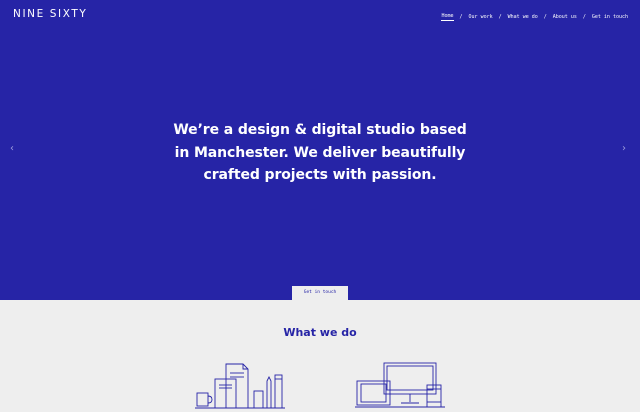 The height and width of the screenshot is (413, 640). I want to click on nav-link-our-work: Our work, so click(481, 17).